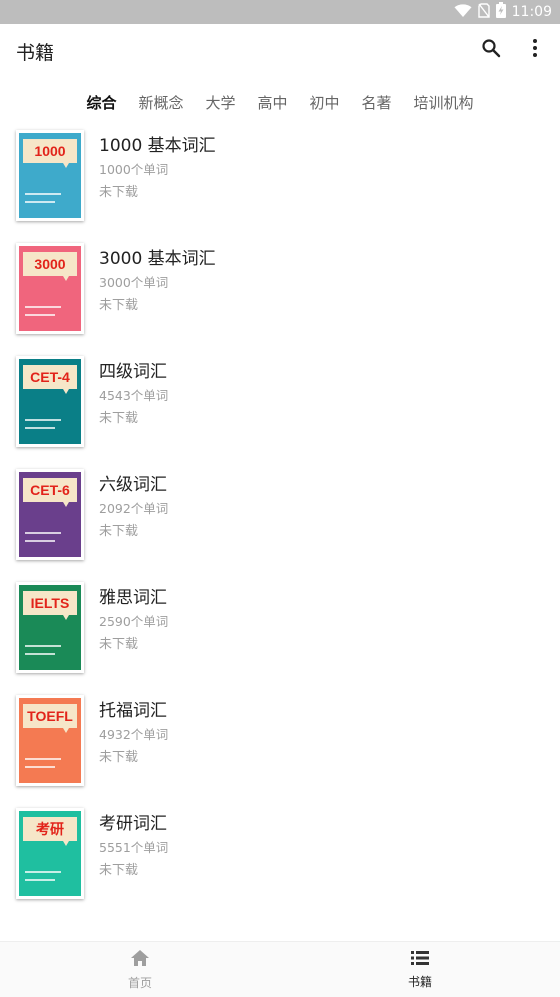 This screenshot has height=997, width=560. I want to click on word-count: 4543个单词, so click(134, 395).